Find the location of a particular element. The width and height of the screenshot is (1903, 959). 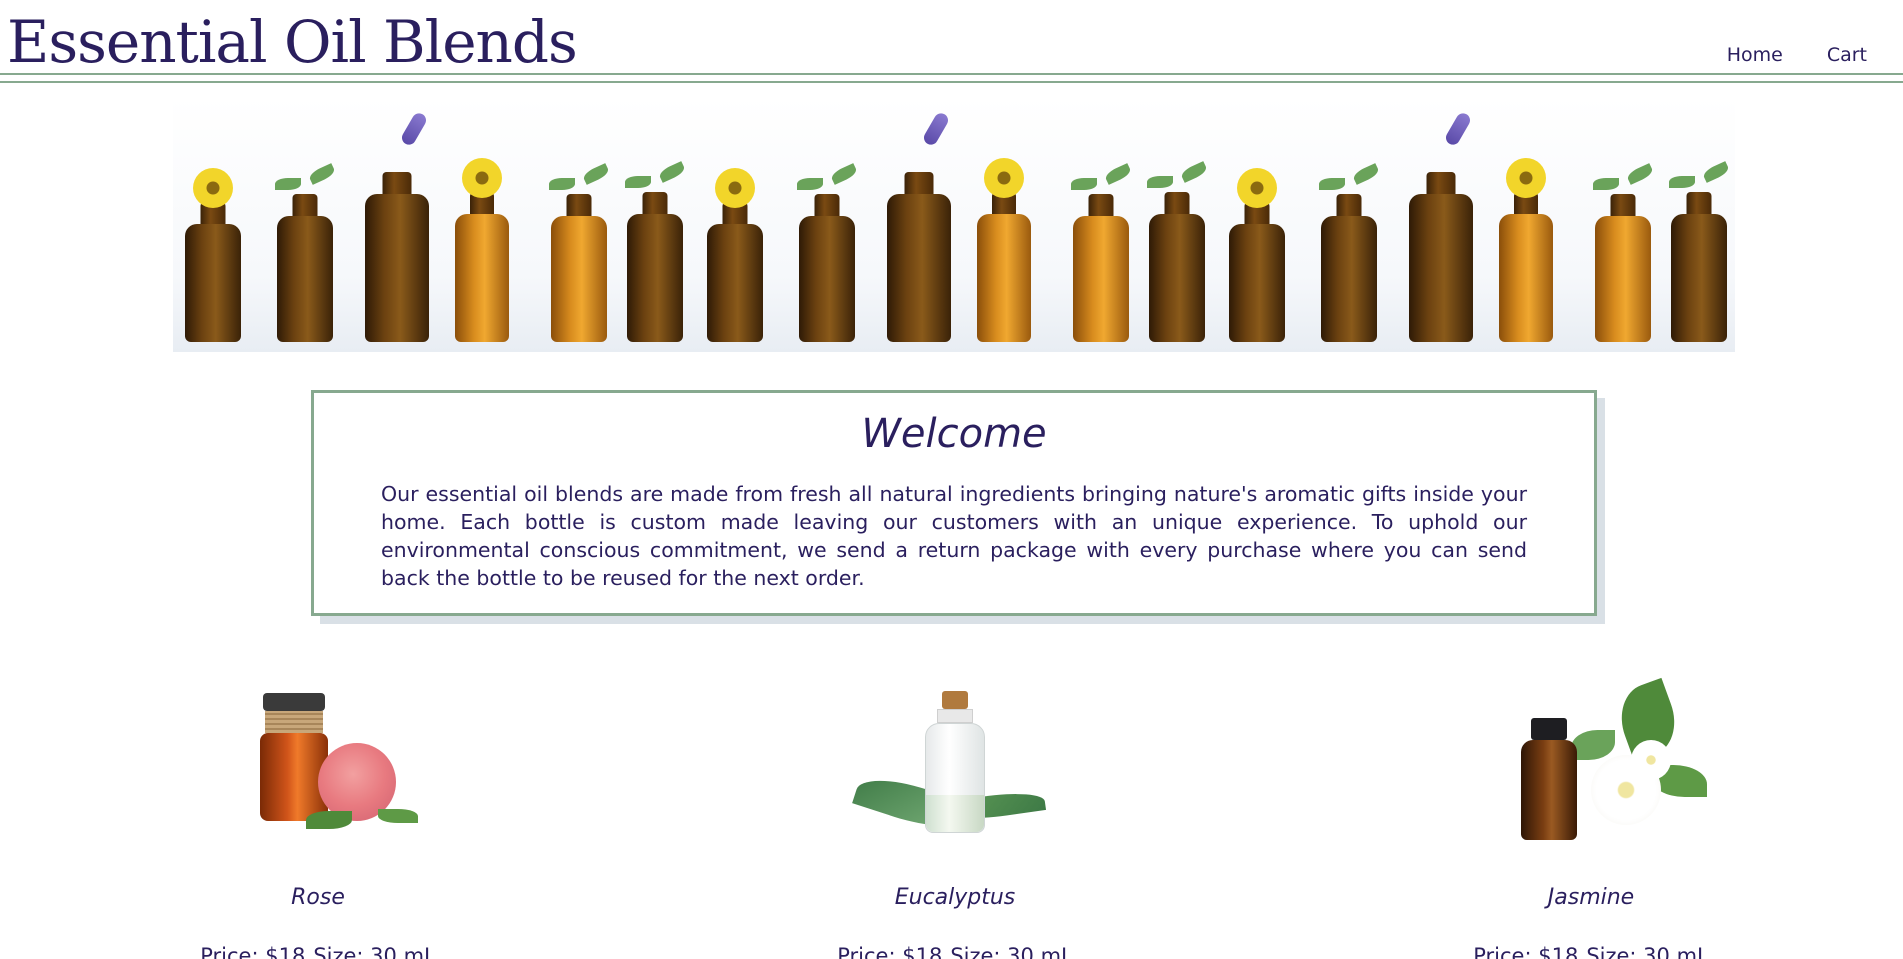

nav-home-link: Home is located at coordinates (1755, 55).